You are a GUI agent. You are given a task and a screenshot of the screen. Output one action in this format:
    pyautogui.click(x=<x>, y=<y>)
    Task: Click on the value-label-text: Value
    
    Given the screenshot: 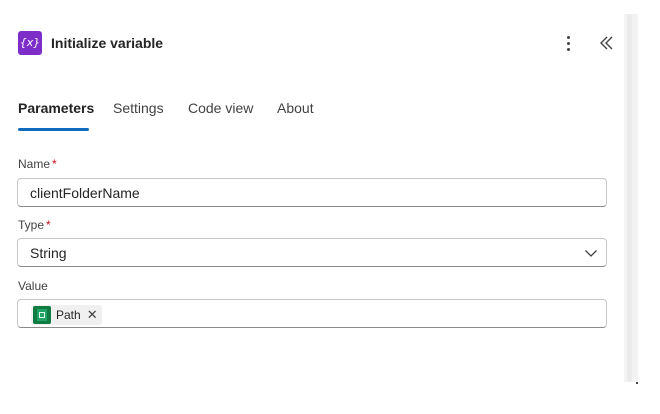 What is the action you would take?
    pyautogui.click(x=33, y=286)
    